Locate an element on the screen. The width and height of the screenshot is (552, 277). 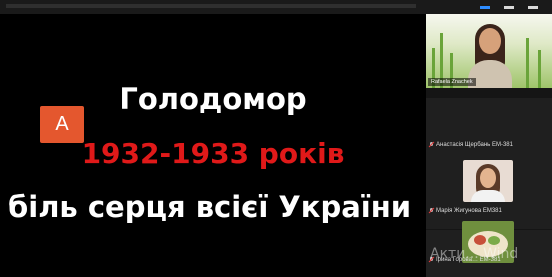
top-bar is located at coordinates (276, 7).